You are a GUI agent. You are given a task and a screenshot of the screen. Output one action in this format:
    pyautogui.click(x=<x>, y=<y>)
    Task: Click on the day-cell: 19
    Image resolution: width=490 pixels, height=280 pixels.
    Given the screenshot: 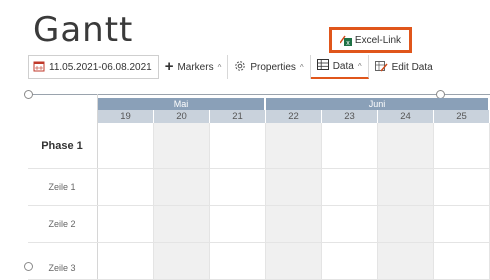 What is the action you would take?
    pyautogui.click(x=126, y=116)
    